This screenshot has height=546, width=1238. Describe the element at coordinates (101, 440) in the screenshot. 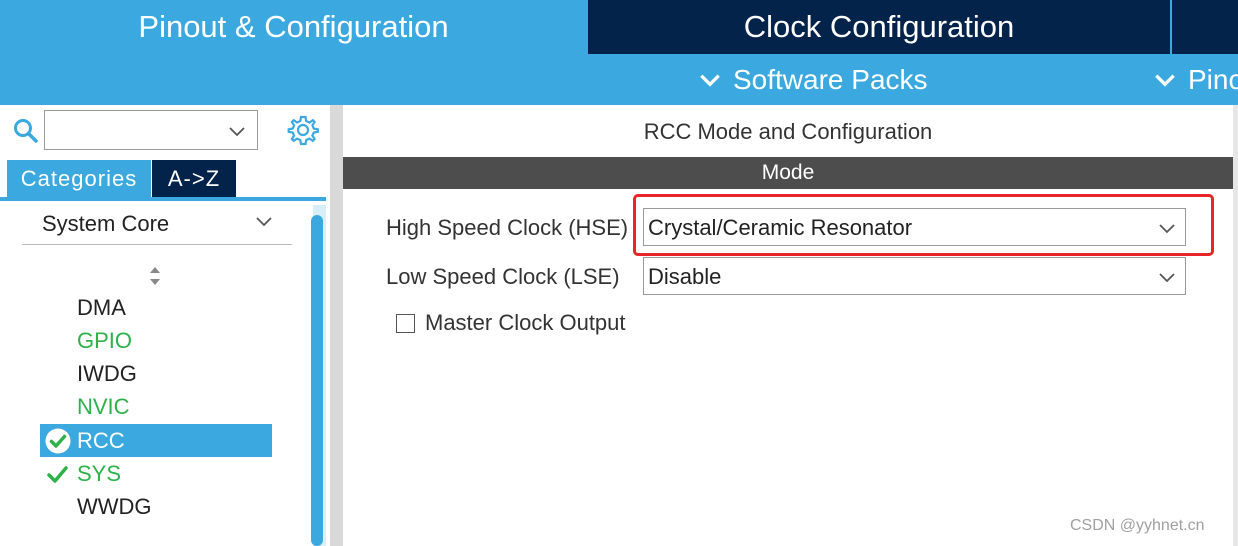

I see `list-item-label: RCC` at that location.